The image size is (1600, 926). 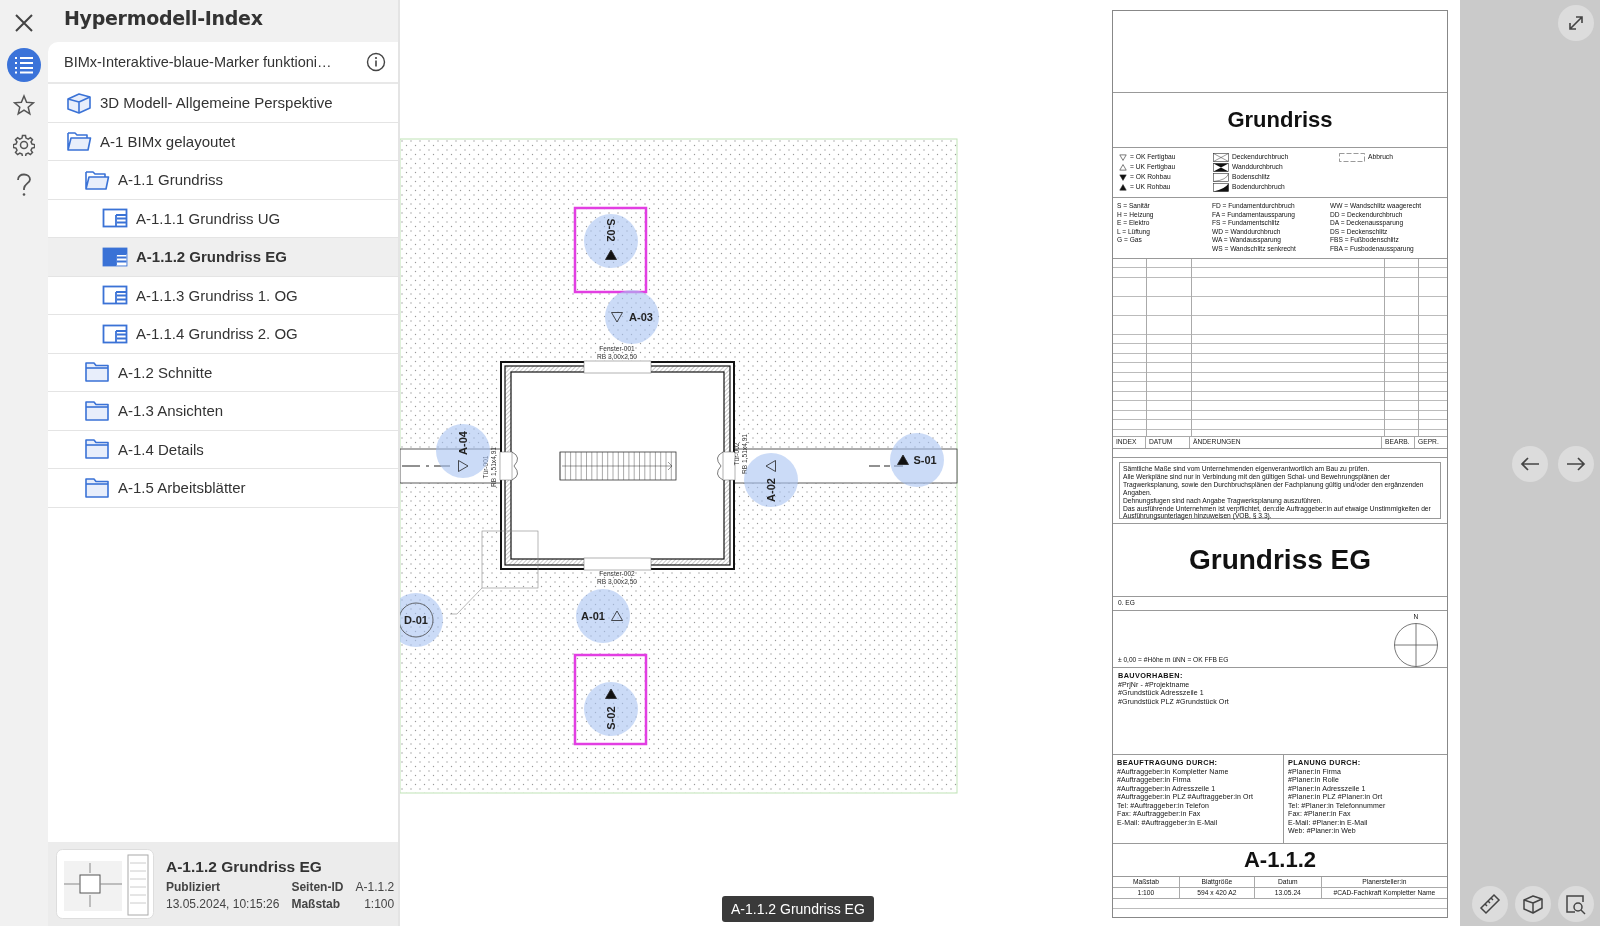 I want to click on star-icon, so click(x=24, y=105).